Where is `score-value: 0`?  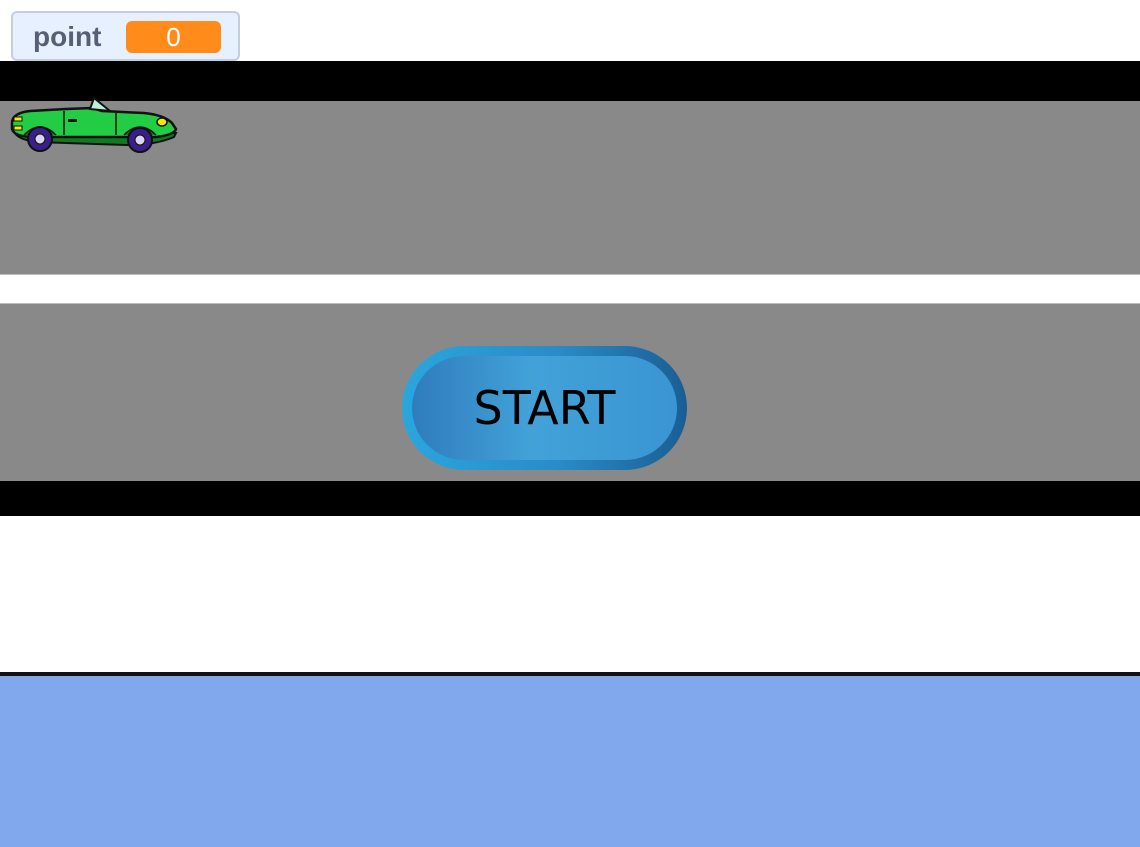
score-value: 0 is located at coordinates (173, 37).